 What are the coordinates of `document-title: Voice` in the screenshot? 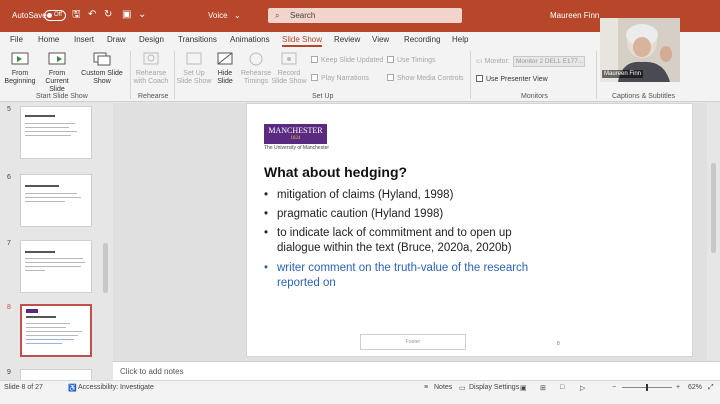 It's located at (218, 15).